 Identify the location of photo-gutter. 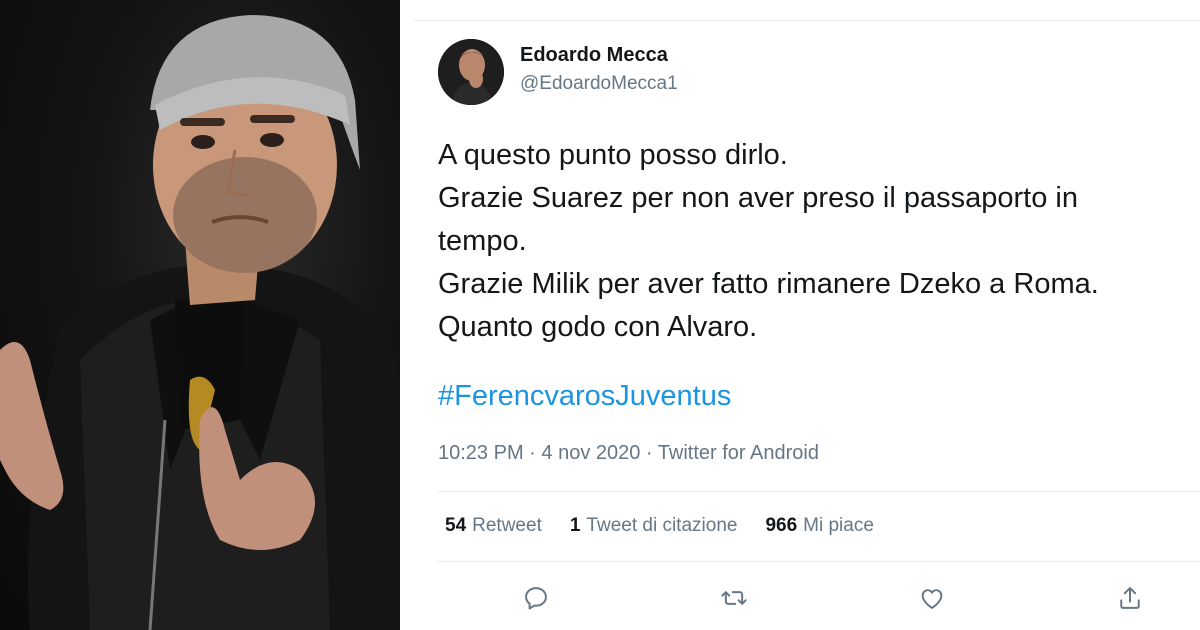
(407, 315).